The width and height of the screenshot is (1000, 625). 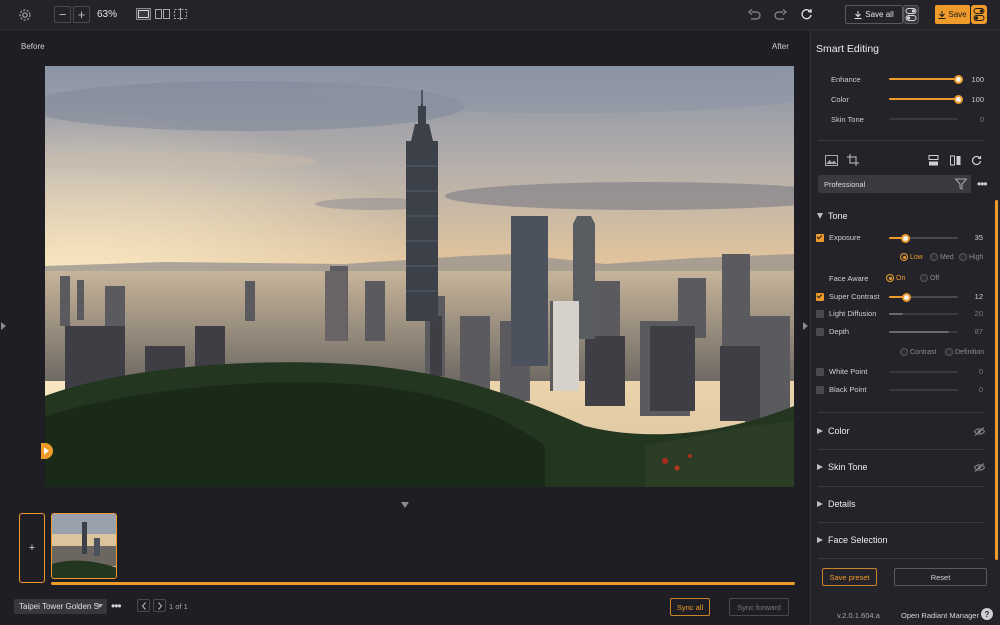 What do you see at coordinates (848, 467) in the screenshot?
I see `skin-tone-section-title: Skin Tone` at bounding box center [848, 467].